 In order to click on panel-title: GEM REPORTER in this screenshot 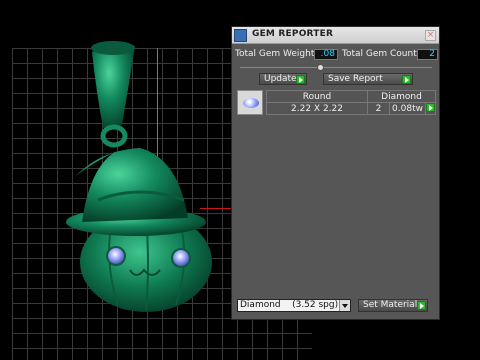, I will do `click(293, 34)`.